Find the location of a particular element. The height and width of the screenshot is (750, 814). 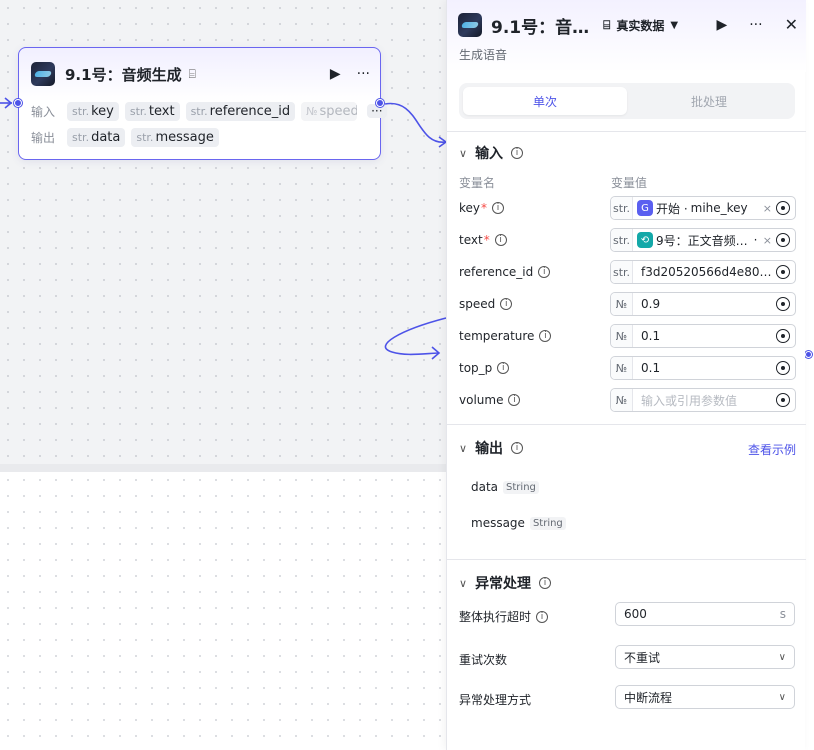

param-name: reference_id is located at coordinates (496, 272).